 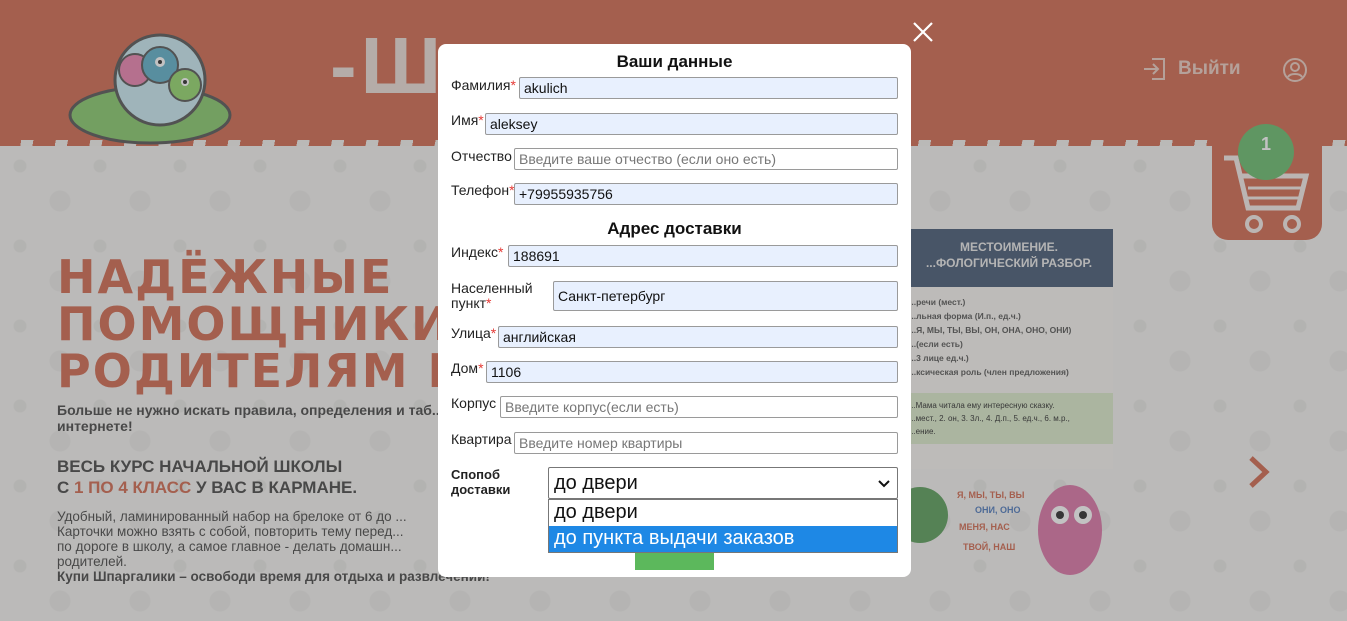 I want to click on house-label: Дом*, so click(x=467, y=368).